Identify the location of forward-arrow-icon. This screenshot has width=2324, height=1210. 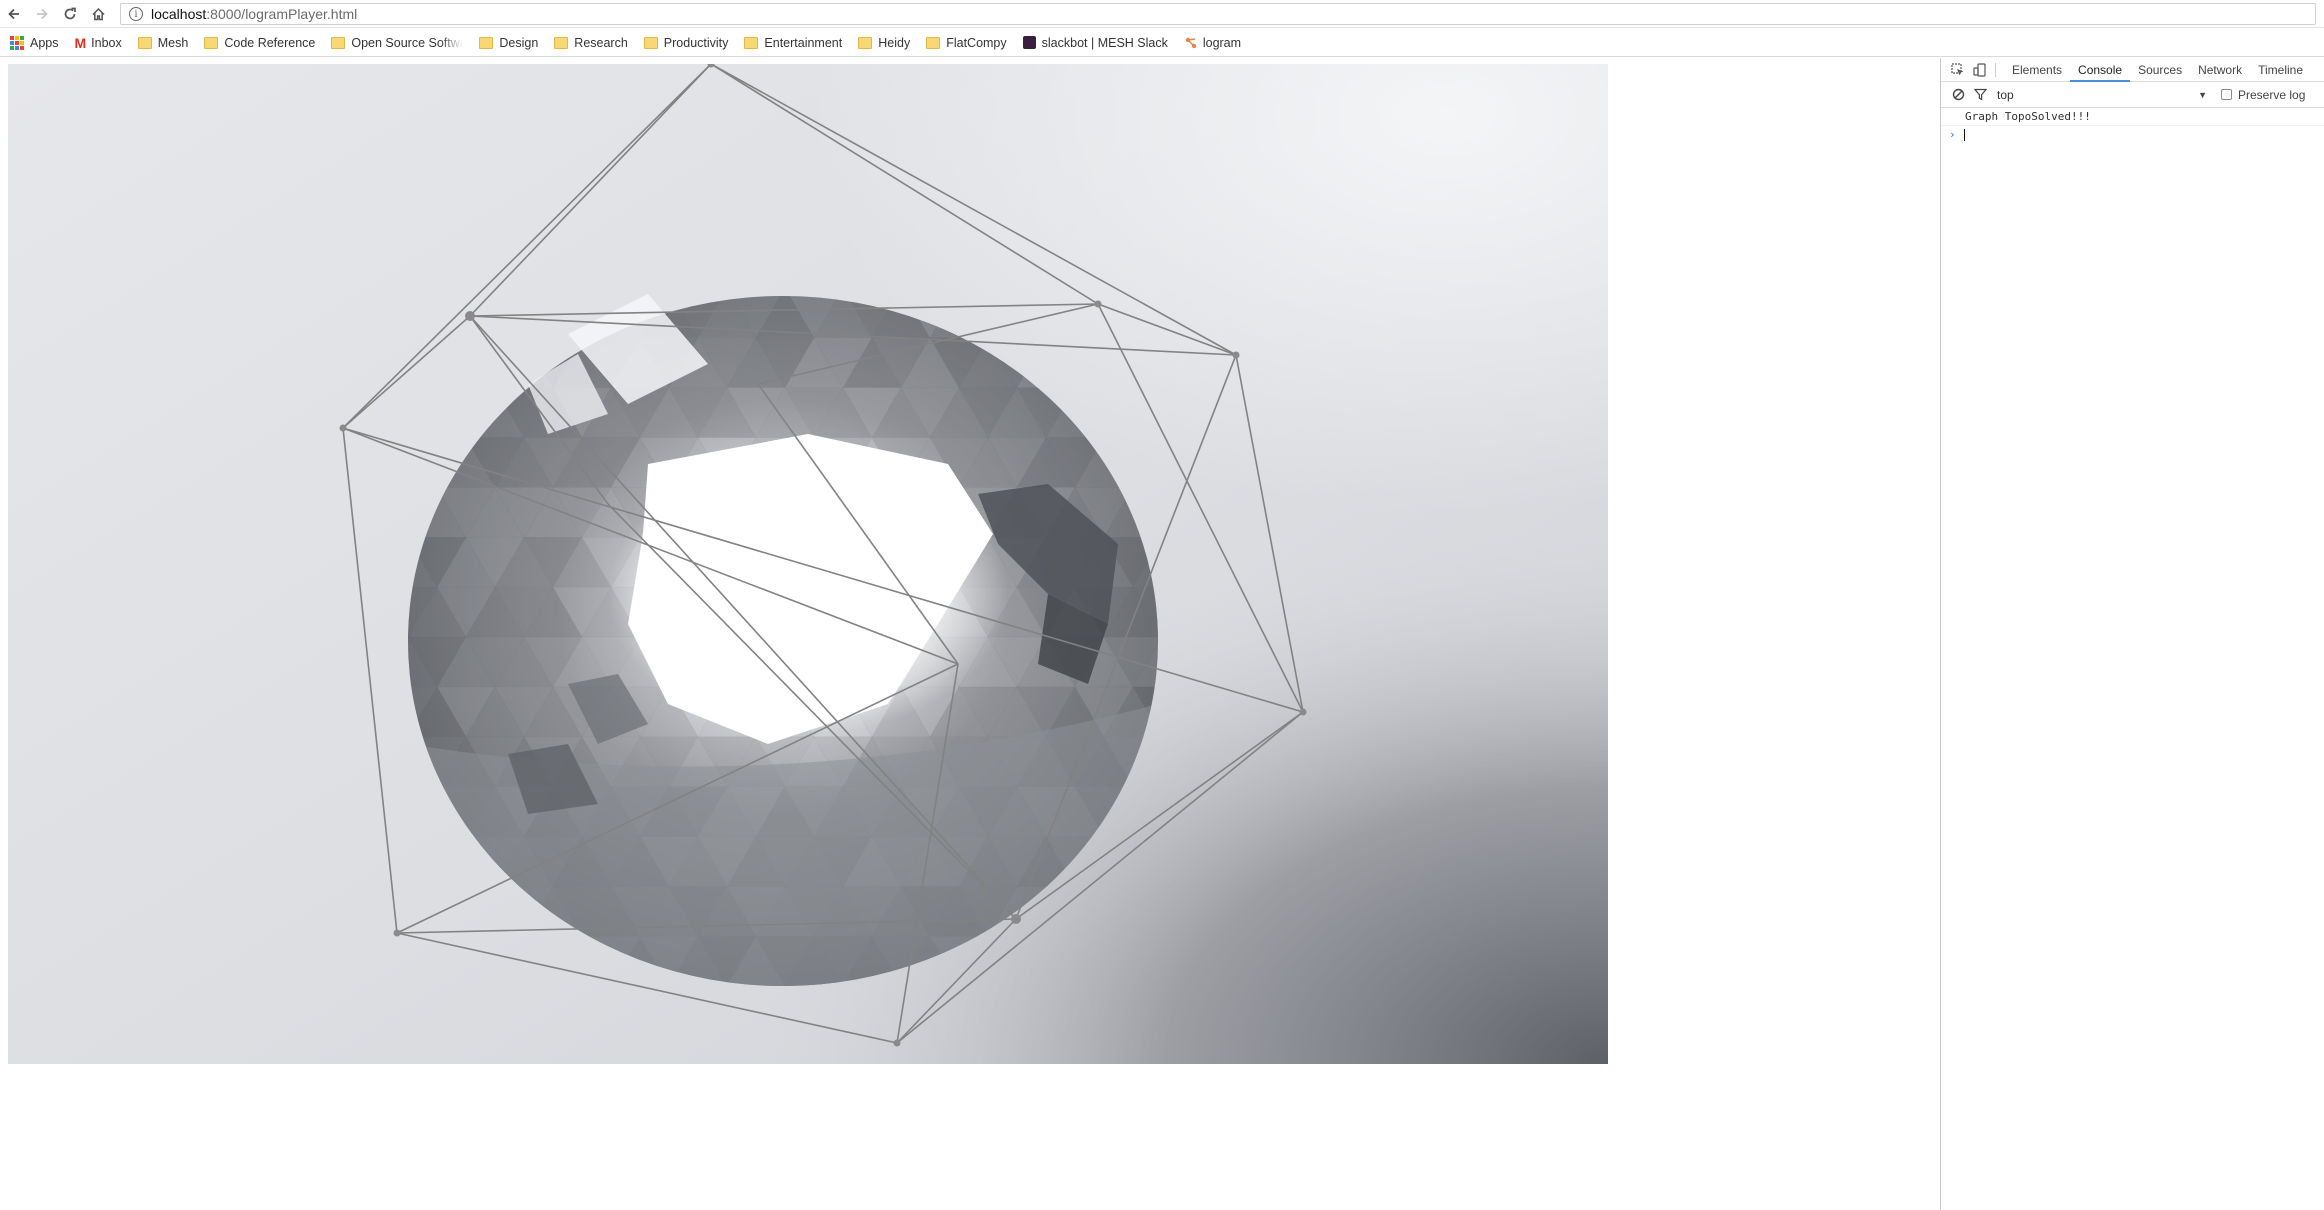
(42, 13).